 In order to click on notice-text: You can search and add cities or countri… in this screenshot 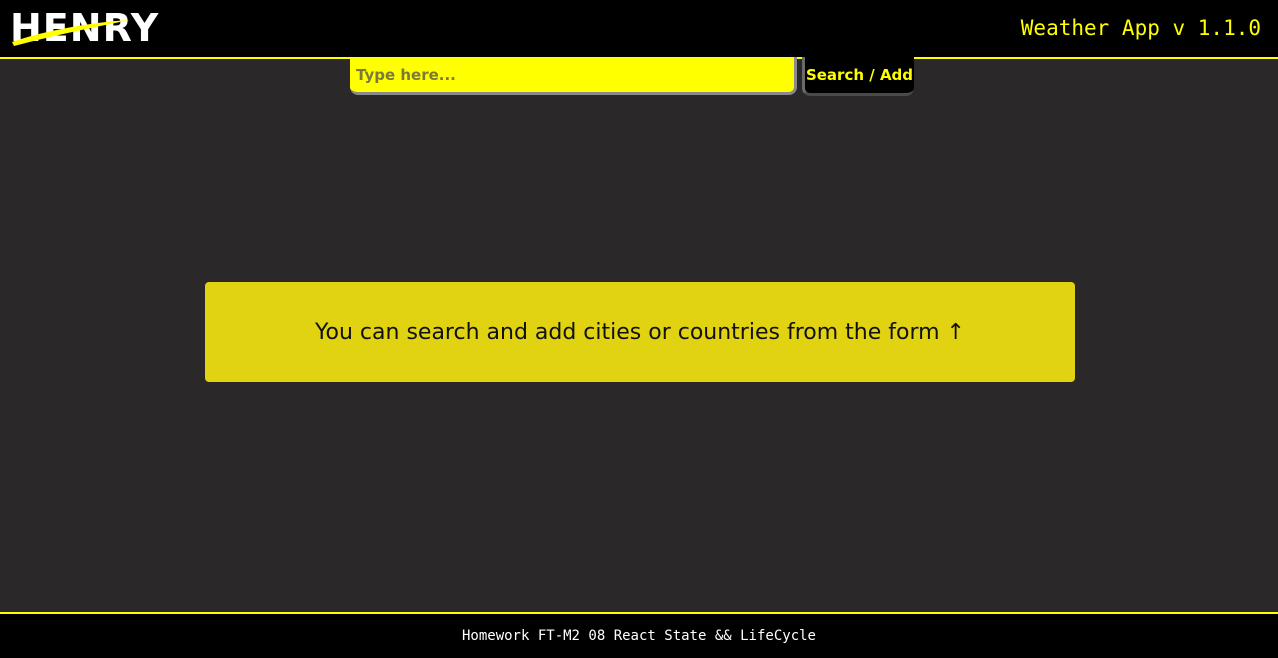, I will do `click(640, 332)`.